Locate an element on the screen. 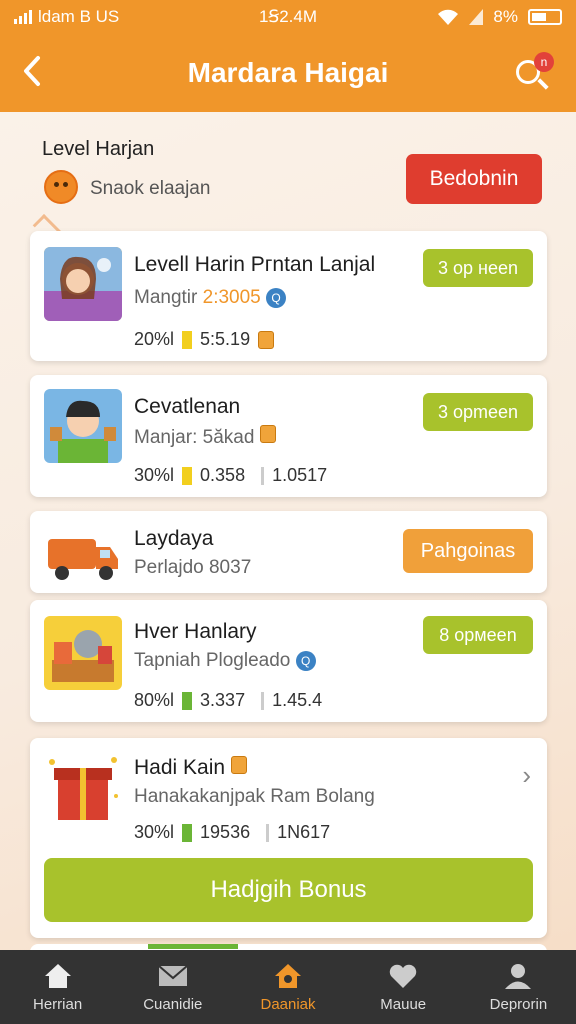 This screenshot has width=576, height=1024. card-subtitle-label: Tapniah Plogleado is located at coordinates (212, 660).